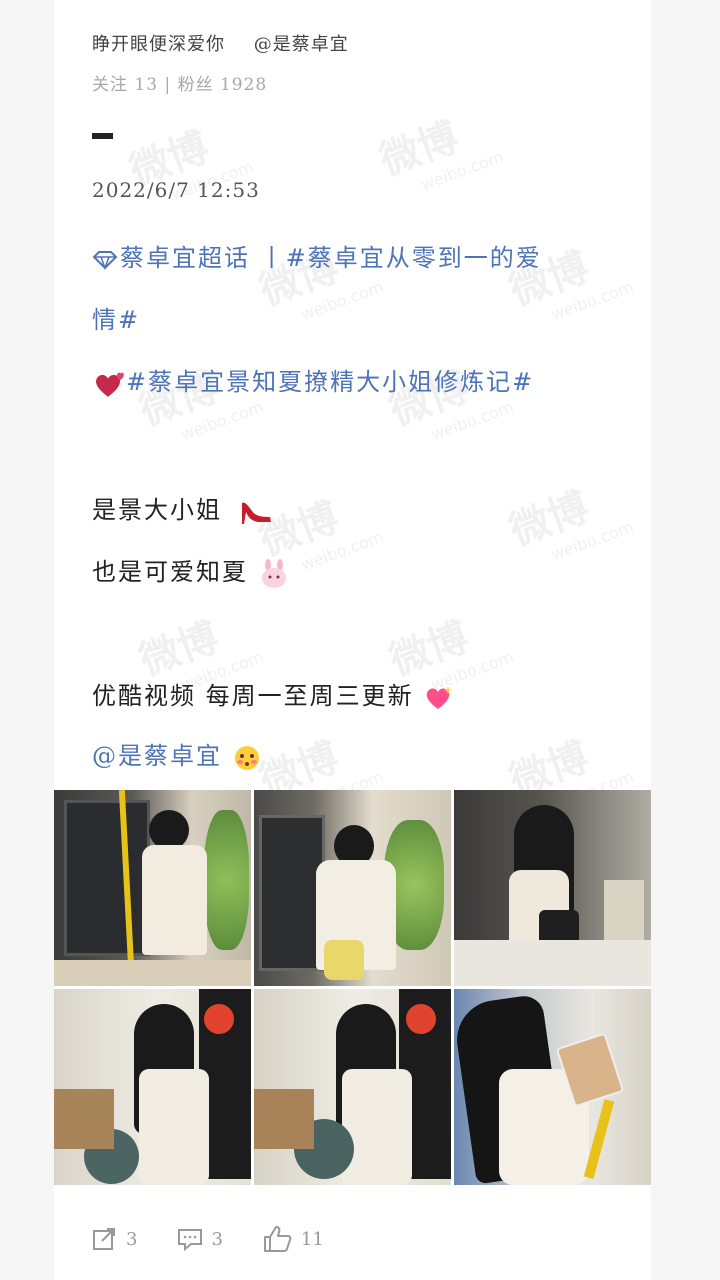 This screenshot has width=720, height=1280. Describe the element at coordinates (157, 756) in the screenshot. I see `mention-link: @是蔡卓宜` at that location.